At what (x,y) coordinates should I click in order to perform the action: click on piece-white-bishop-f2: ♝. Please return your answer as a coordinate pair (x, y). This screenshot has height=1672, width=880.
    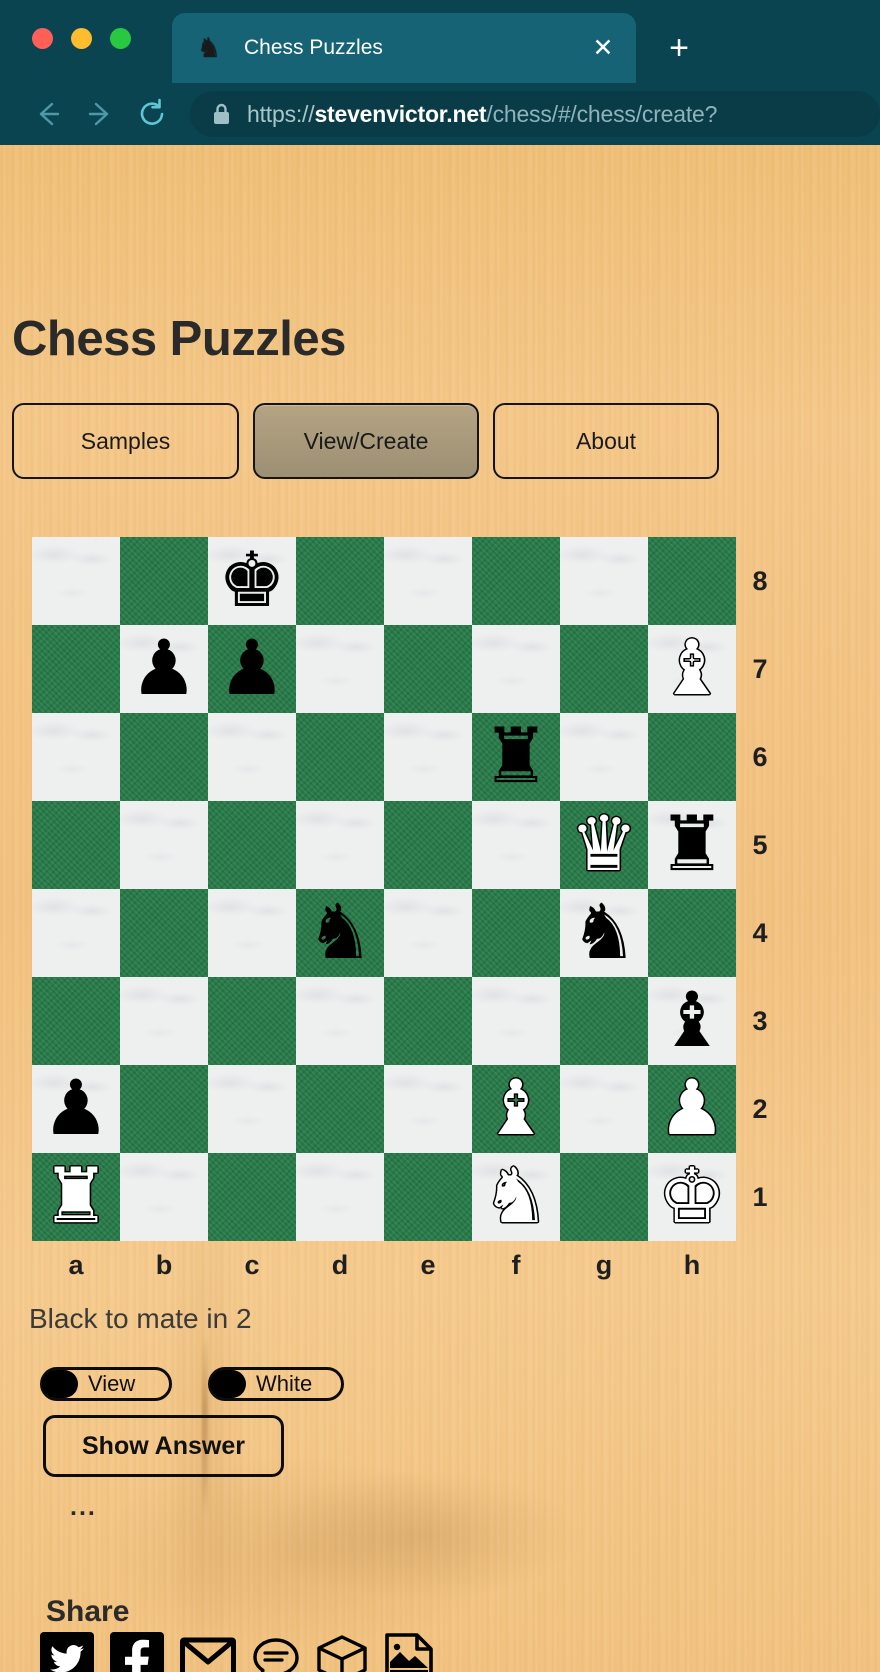
    Looking at the image, I should click on (516, 1109).